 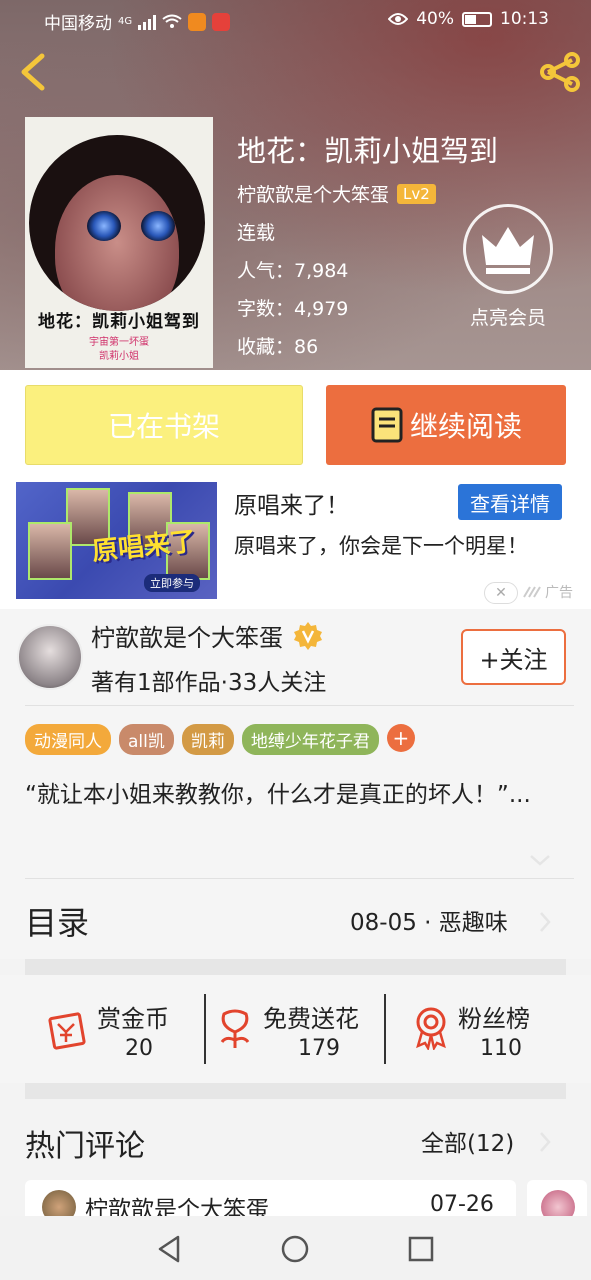 I want to click on avatar, so click(x=50, y=657).